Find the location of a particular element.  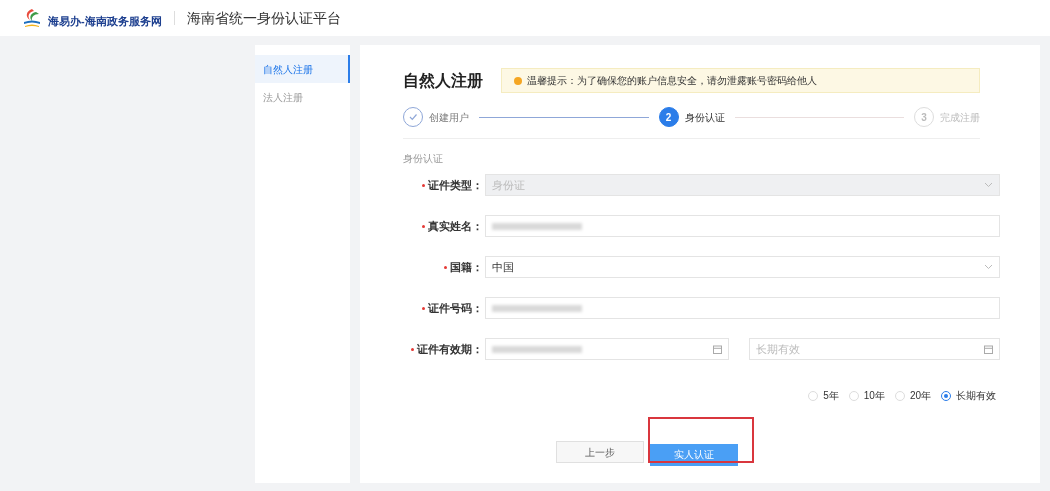

sidebar-item: 自然人注册 is located at coordinates (302, 69).